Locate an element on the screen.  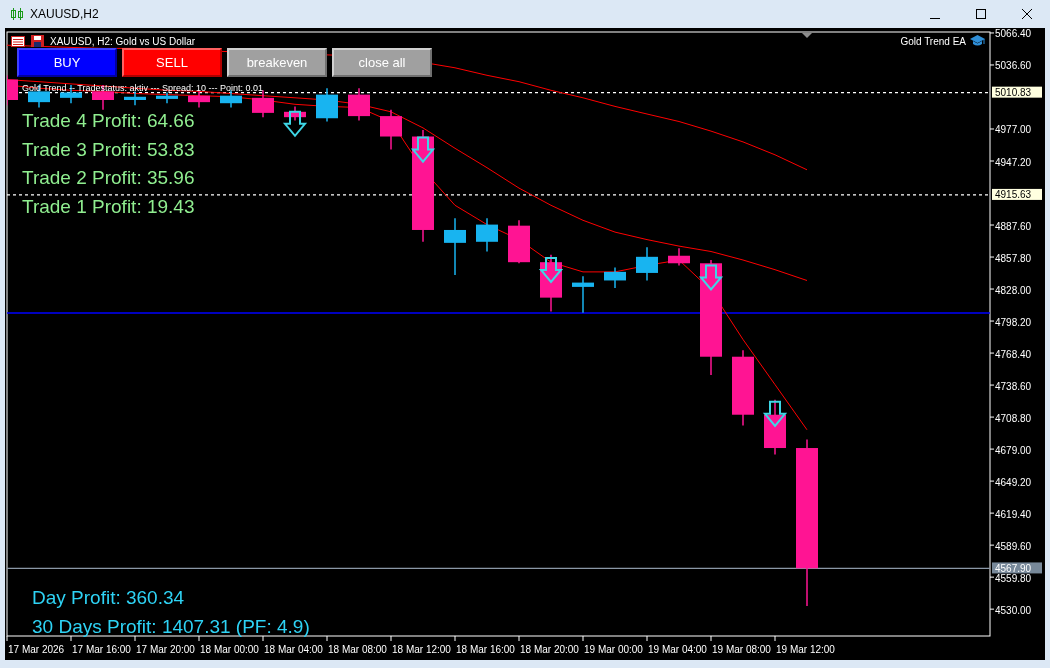
list-icon is located at coordinates (18, 41).